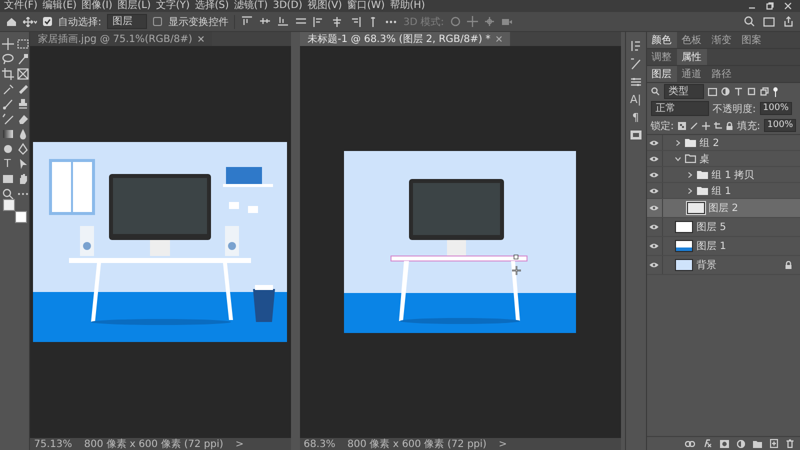 The image size is (800, 450). I want to click on adjustment-filter-icon, so click(725, 91).